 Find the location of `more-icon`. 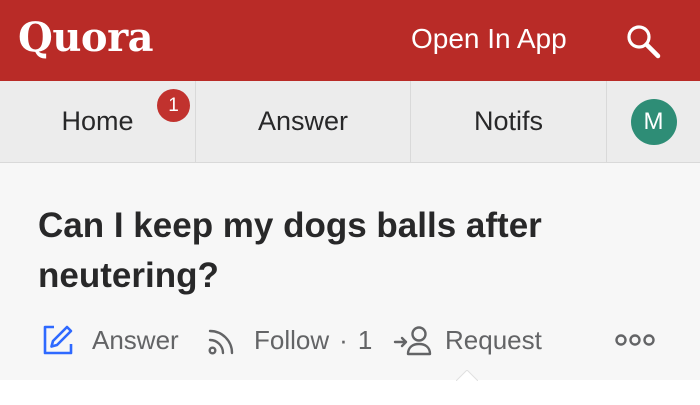

more-icon is located at coordinates (635, 340).